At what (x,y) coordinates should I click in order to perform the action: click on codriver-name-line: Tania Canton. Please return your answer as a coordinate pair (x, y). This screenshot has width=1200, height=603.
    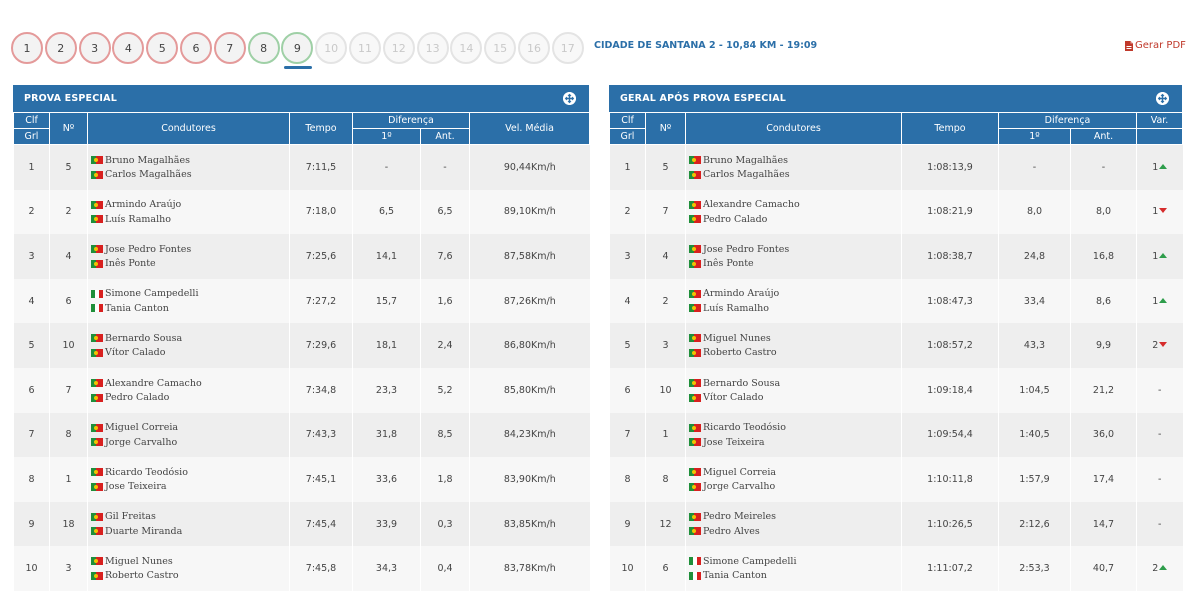
    Looking at the image, I should click on (795, 576).